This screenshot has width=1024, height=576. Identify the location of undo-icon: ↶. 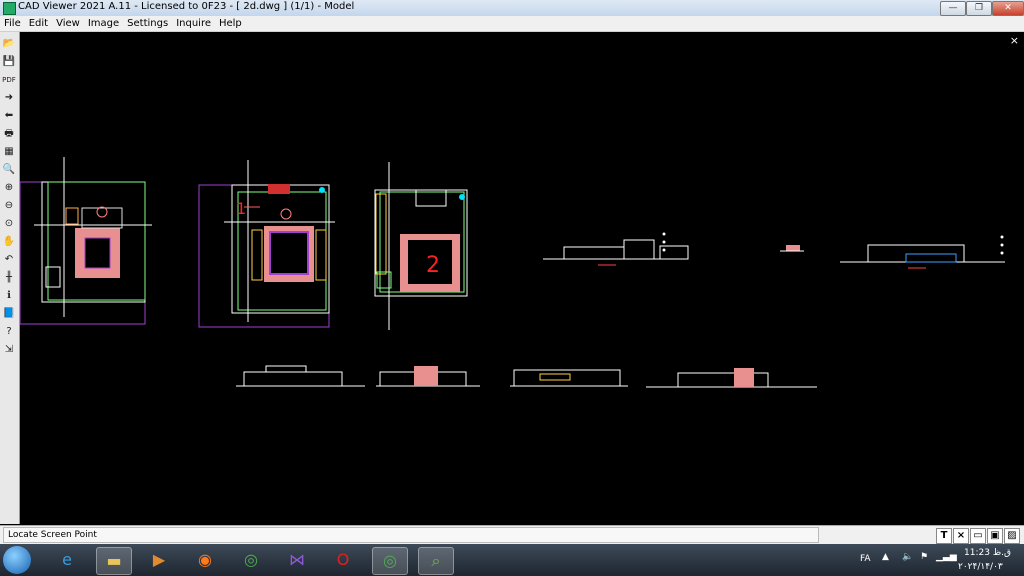
(9, 260).